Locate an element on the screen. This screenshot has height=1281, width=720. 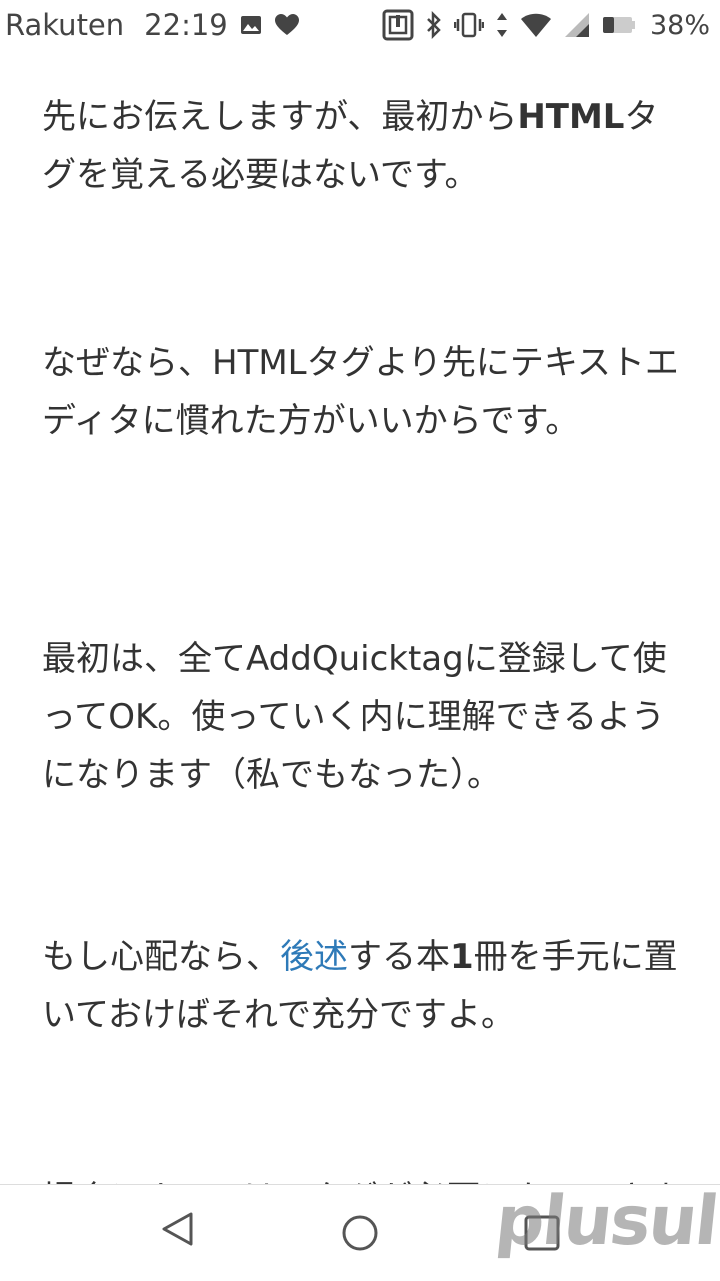
image-icon is located at coordinates (251, 25).